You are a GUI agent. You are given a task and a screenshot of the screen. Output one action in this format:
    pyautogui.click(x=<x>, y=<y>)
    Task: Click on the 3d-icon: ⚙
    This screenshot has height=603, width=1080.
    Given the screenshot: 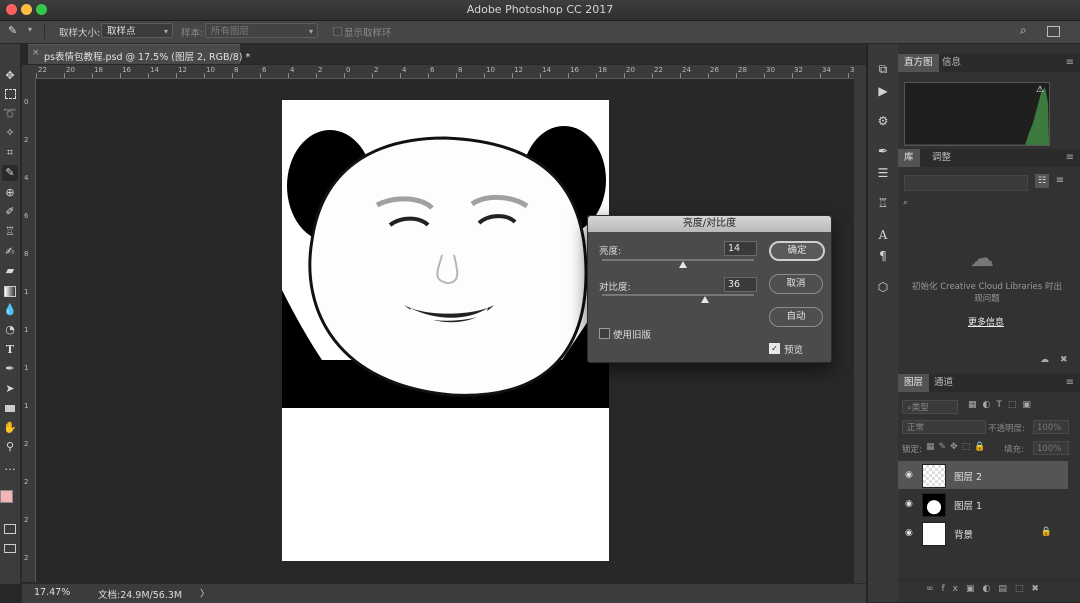 What is the action you would take?
    pyautogui.click(x=883, y=121)
    